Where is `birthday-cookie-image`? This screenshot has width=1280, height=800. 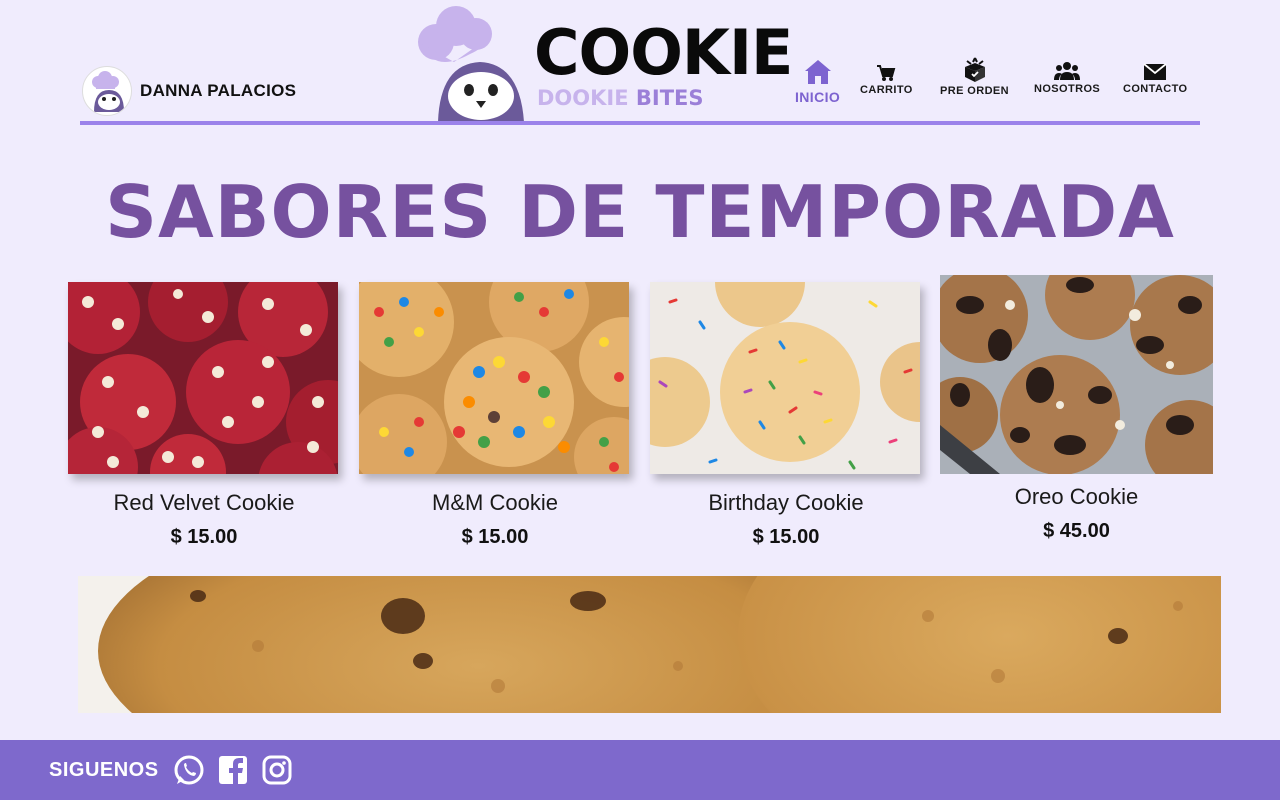 birthday-cookie-image is located at coordinates (785, 378).